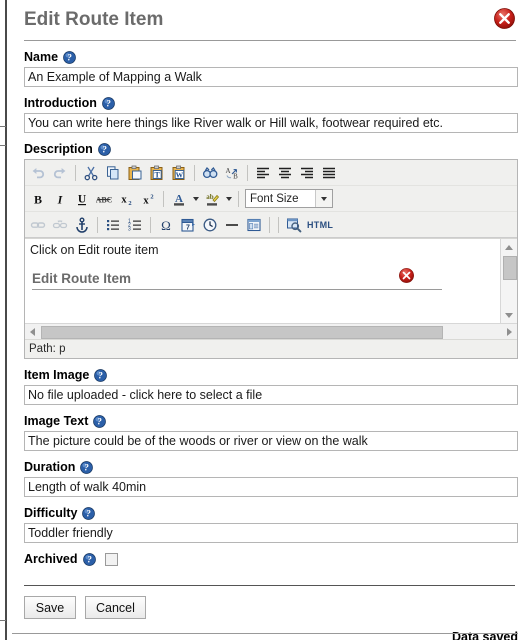  What do you see at coordinates (113, 173) in the screenshot?
I see `copy-icon` at bounding box center [113, 173].